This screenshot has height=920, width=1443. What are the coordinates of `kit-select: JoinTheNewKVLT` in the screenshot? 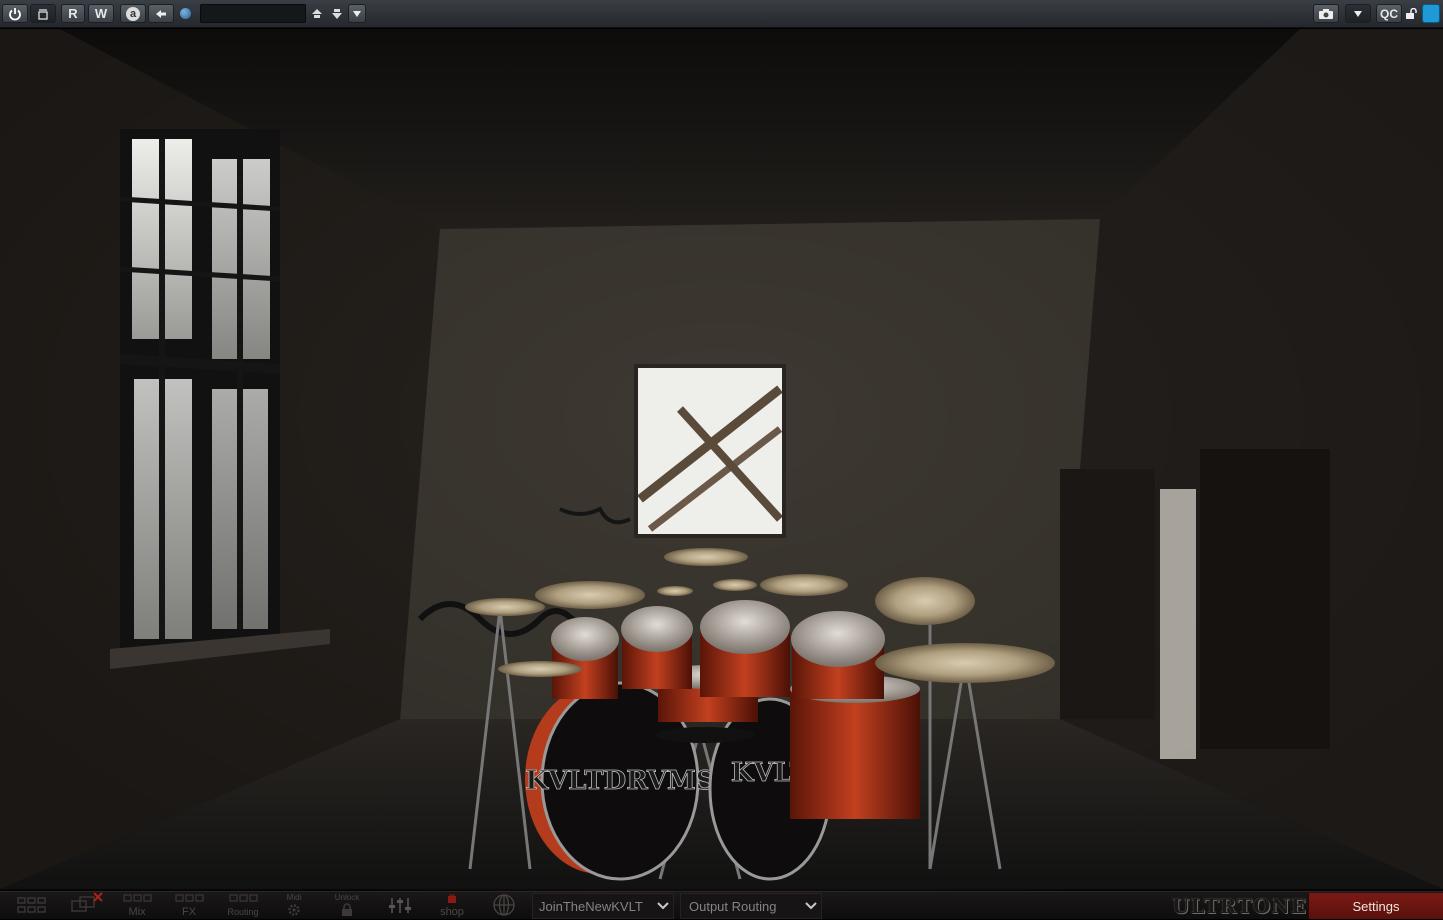 It's located at (603, 906).